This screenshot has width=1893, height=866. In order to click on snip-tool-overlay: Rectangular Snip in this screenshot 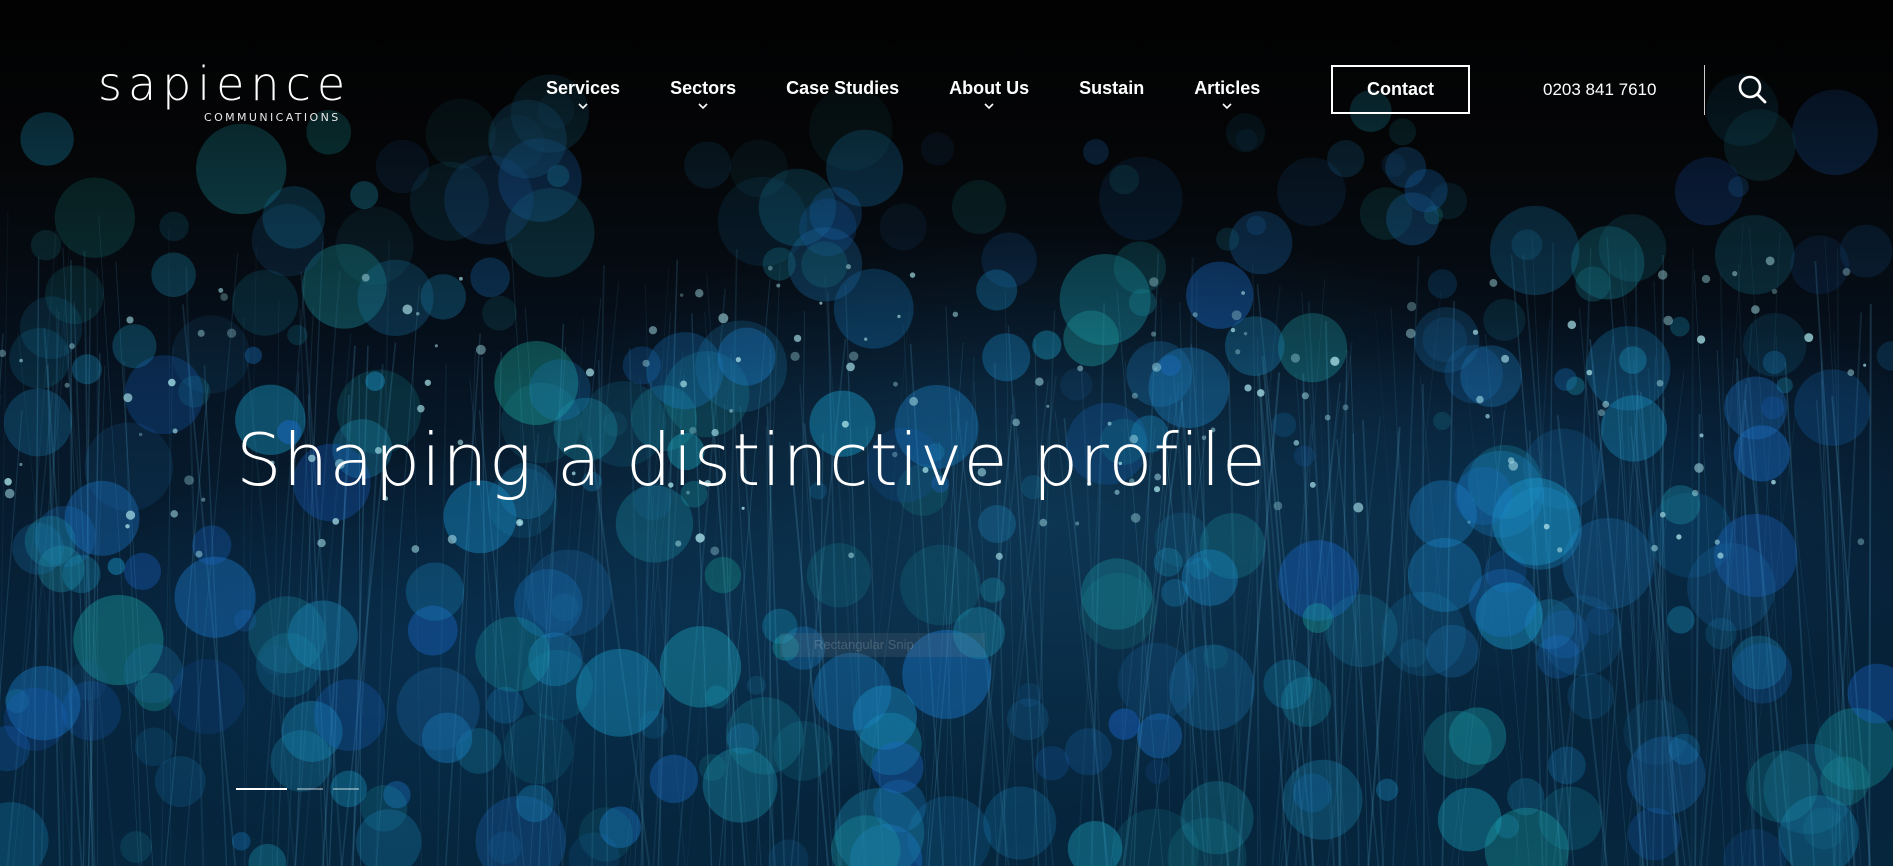, I will do `click(882, 645)`.